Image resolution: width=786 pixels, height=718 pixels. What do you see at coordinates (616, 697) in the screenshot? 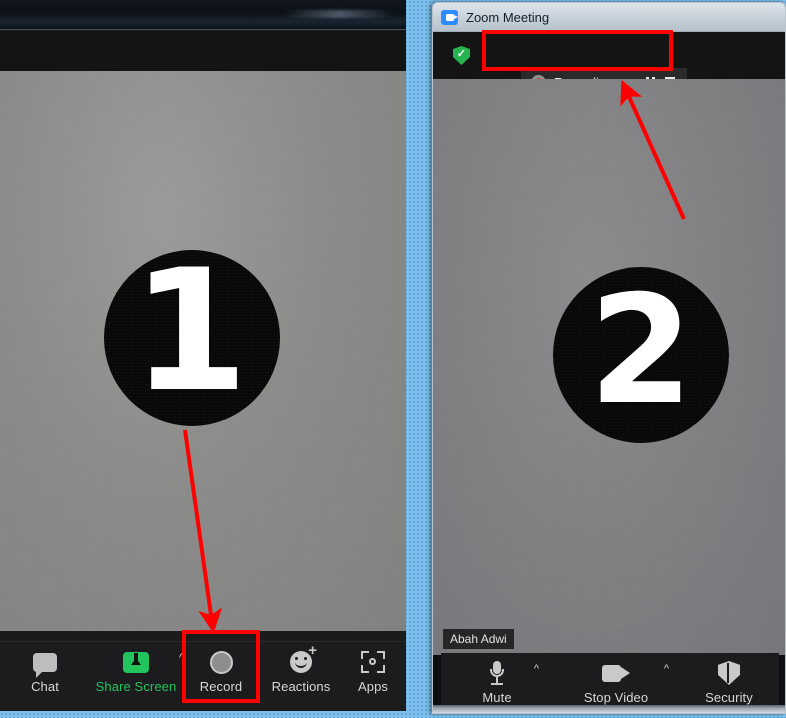
I see `toolbar-label-stop-video: Stop Video` at bounding box center [616, 697].